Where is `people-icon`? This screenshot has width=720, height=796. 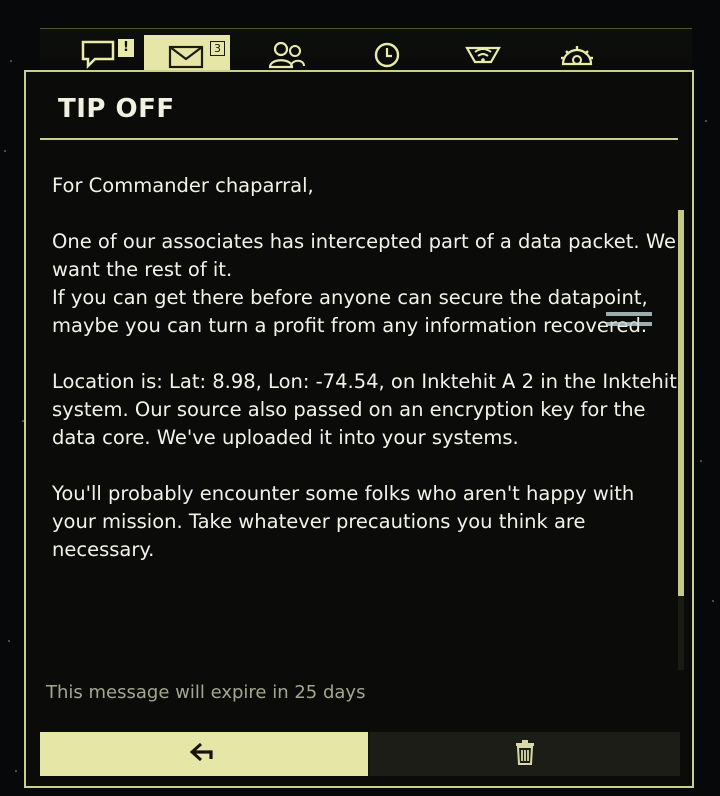 people-icon is located at coordinates (287, 55).